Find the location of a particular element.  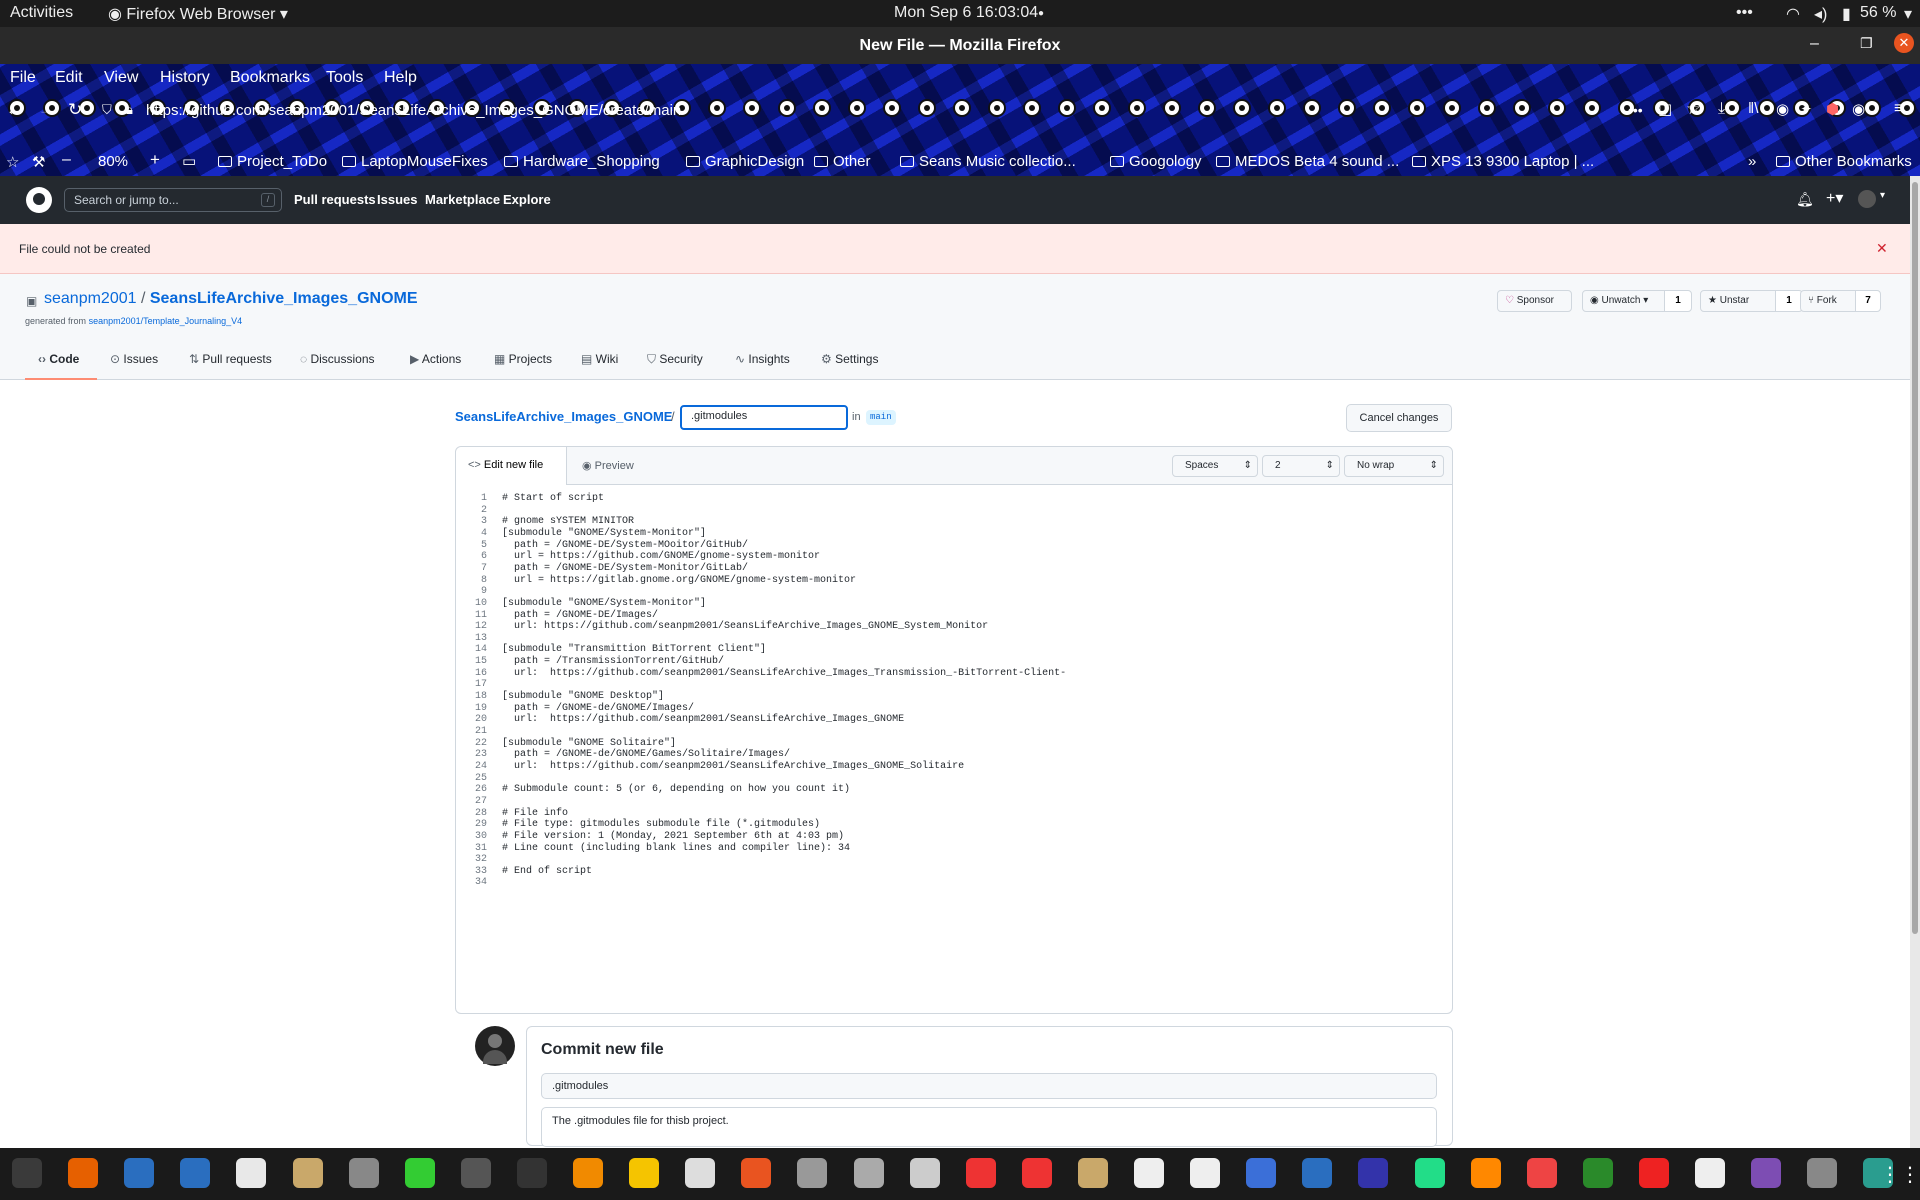

menu-edit: Edit is located at coordinates (69, 78).